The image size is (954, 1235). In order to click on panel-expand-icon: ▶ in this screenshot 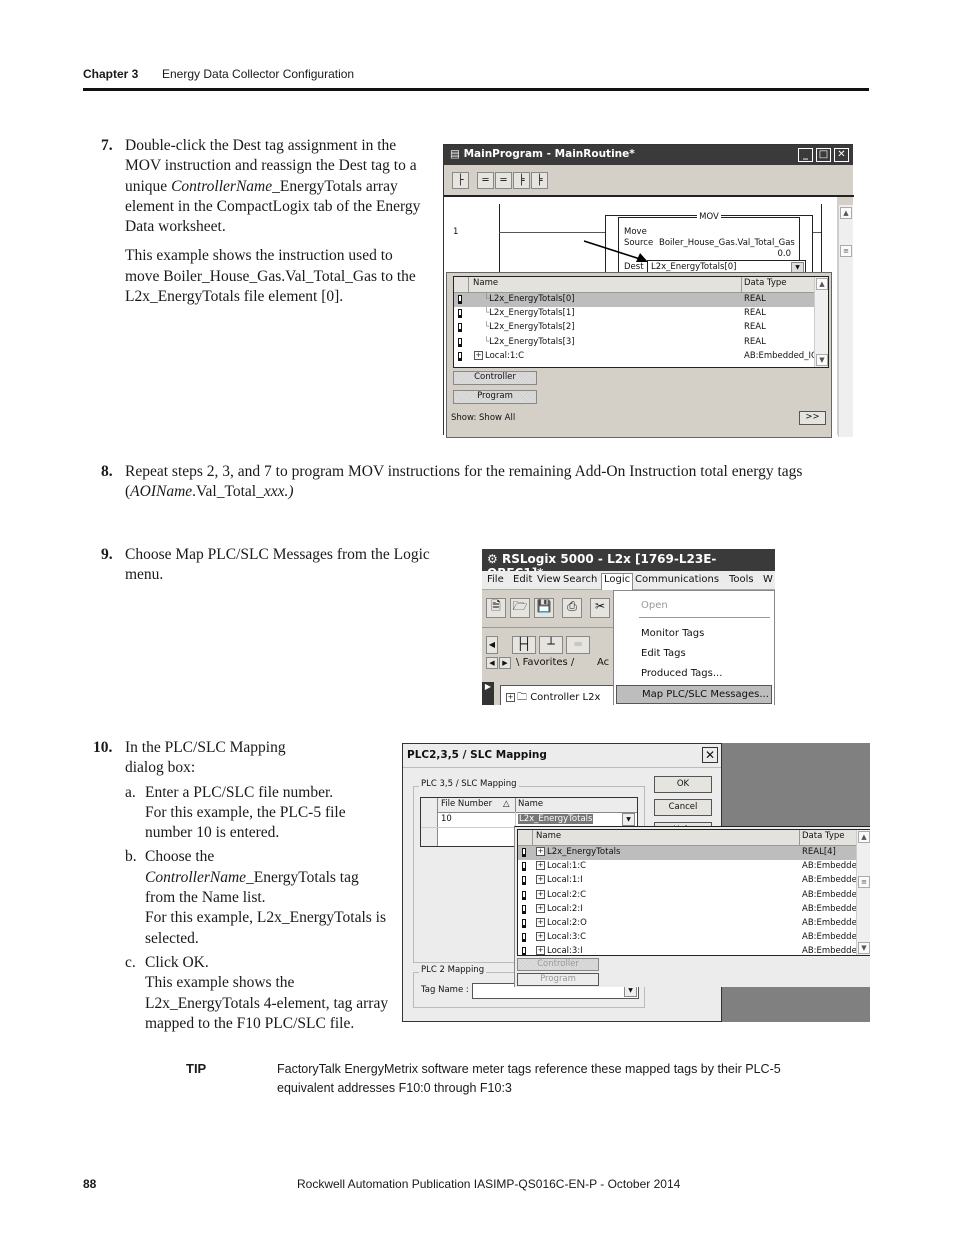, I will do `click(488, 693)`.